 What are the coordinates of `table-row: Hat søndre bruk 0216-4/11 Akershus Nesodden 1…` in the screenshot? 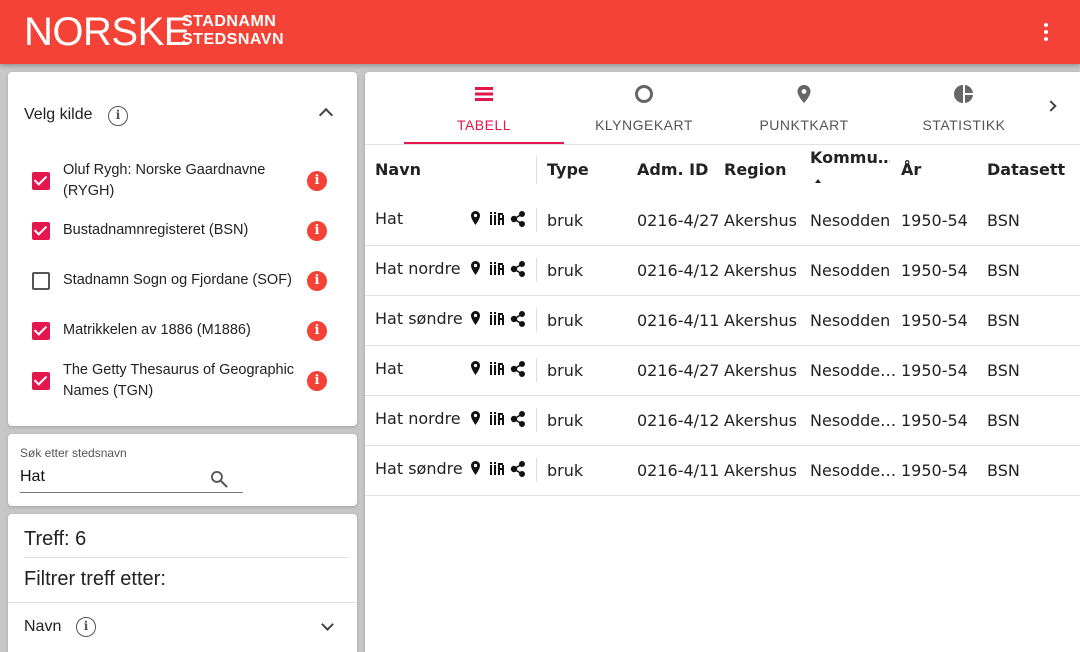 It's located at (722, 321).